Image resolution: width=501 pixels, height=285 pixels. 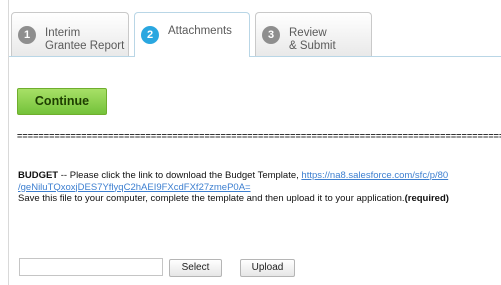 What do you see at coordinates (38, 175) in the screenshot?
I see `budget-heading: BUDGET` at bounding box center [38, 175].